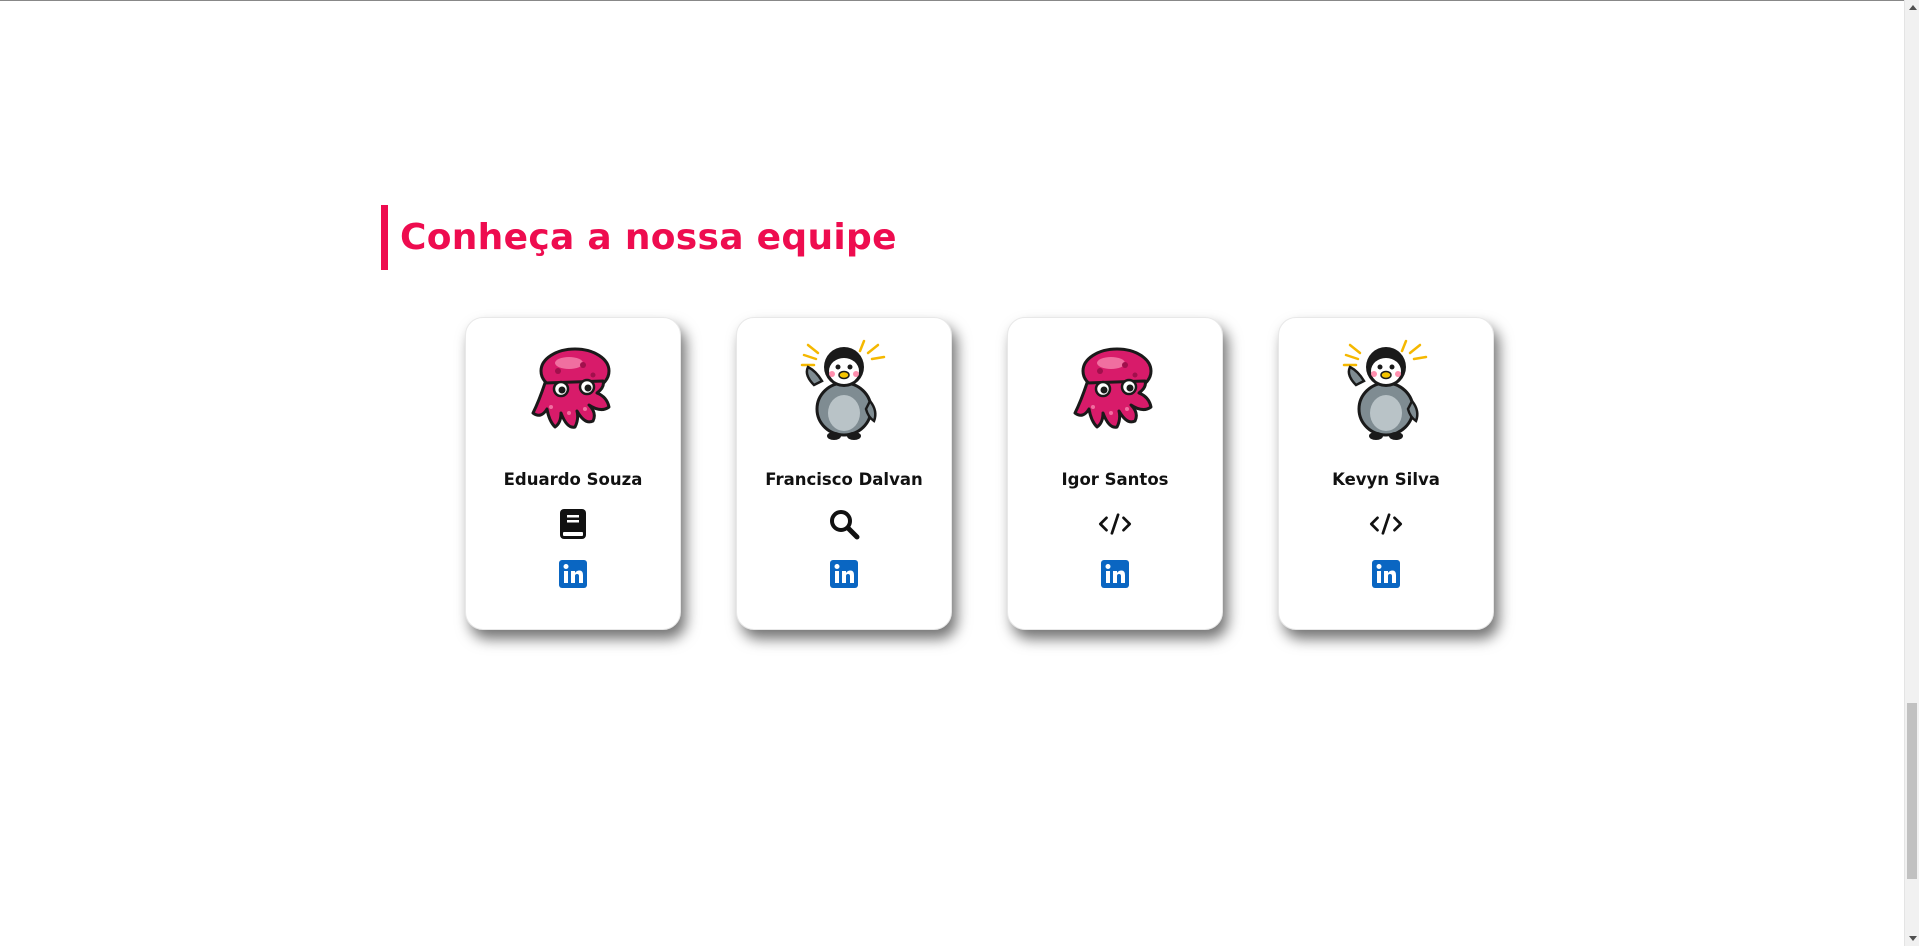  What do you see at coordinates (1911, 473) in the screenshot?
I see `vertical-scrollbar` at bounding box center [1911, 473].